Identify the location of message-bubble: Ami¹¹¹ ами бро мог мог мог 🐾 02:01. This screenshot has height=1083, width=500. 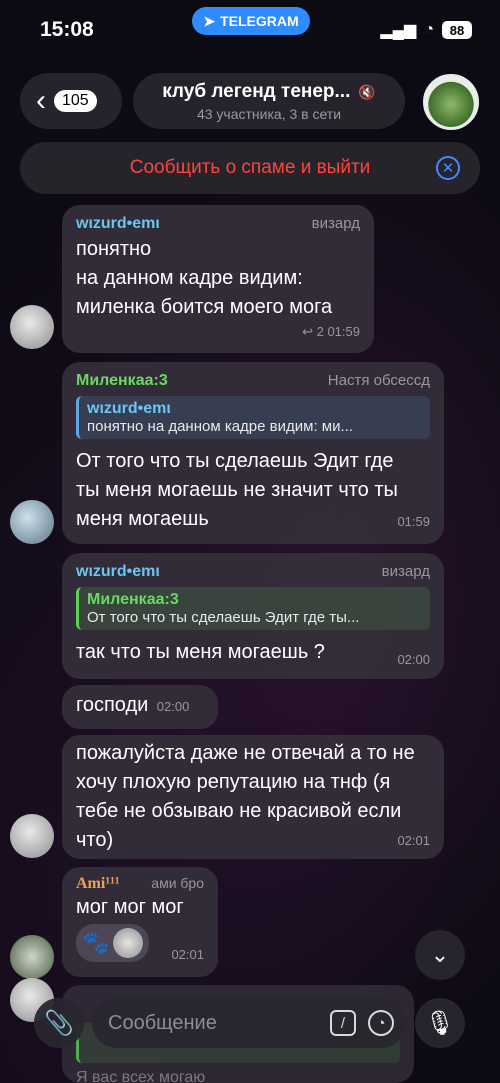
(140, 922).